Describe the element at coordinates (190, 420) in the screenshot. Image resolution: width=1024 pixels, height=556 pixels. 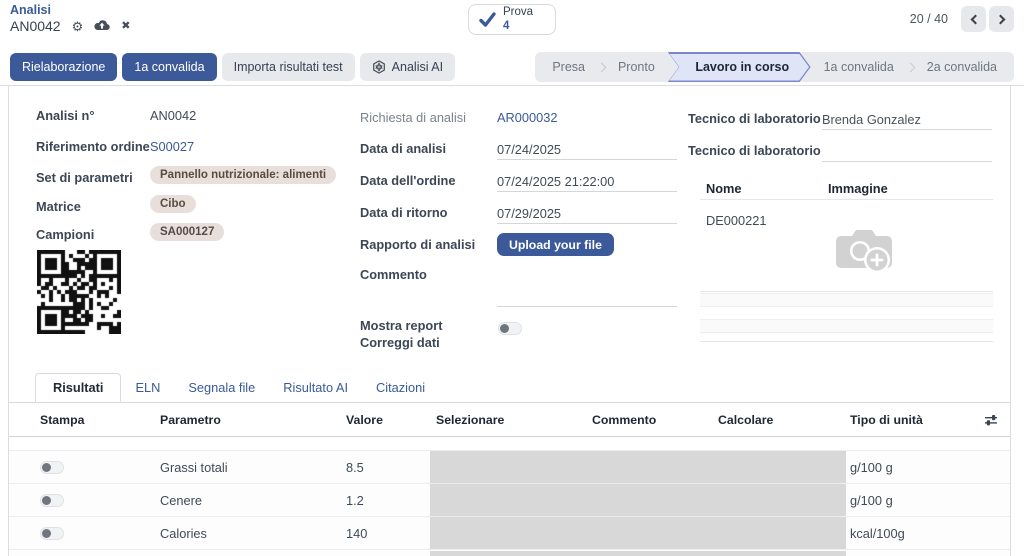
I see `col-header-parametro: Parametro` at that location.